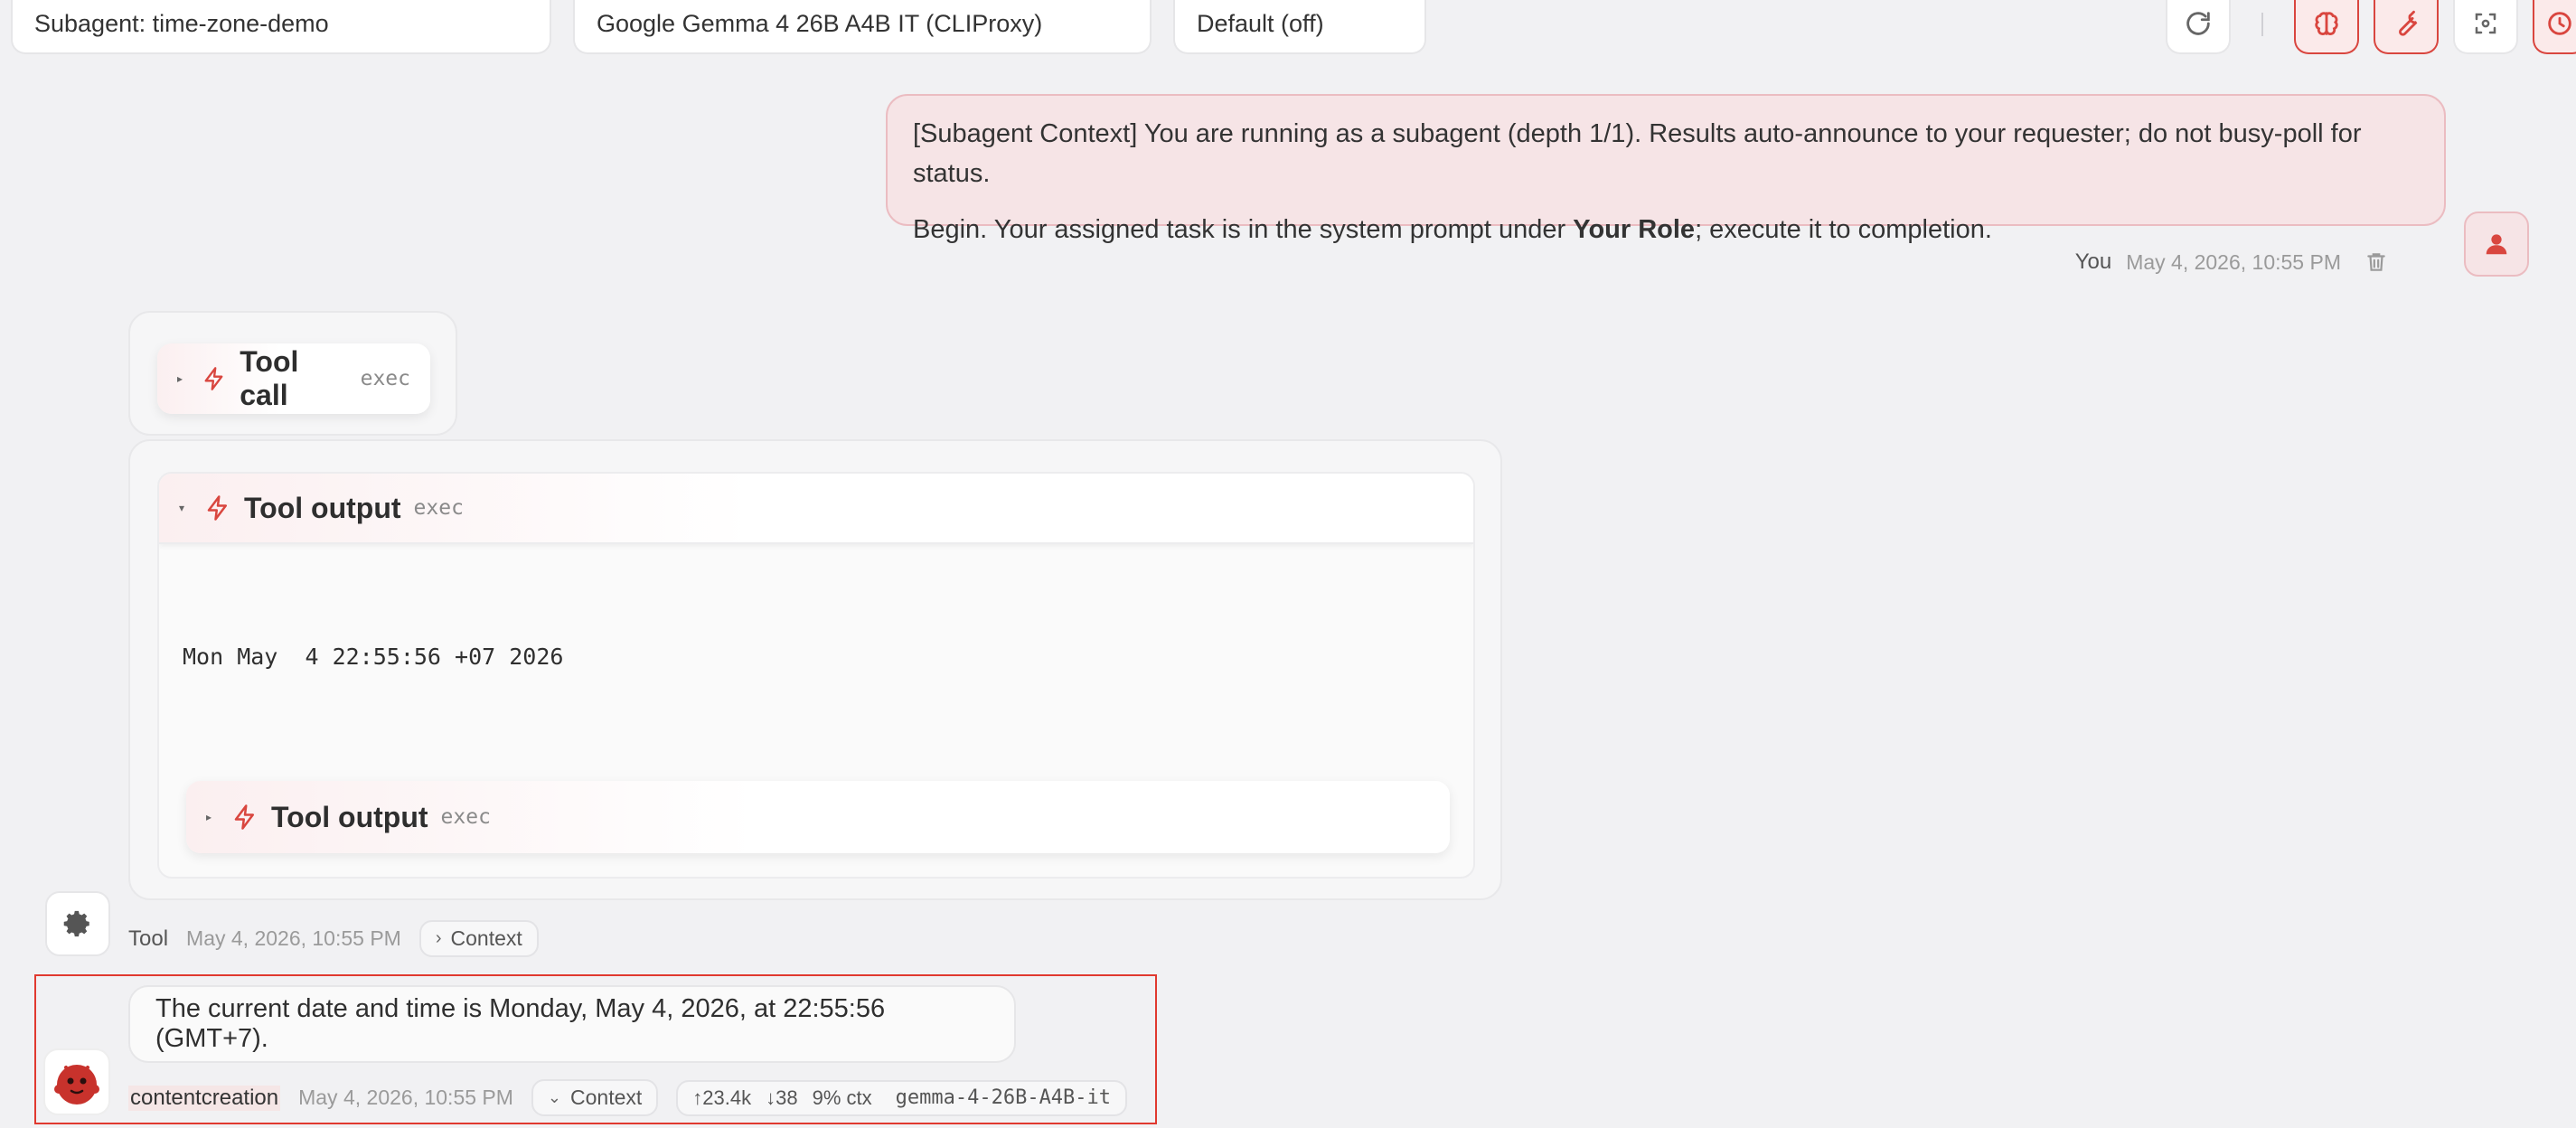  I want to click on user-icon, so click(2497, 244).